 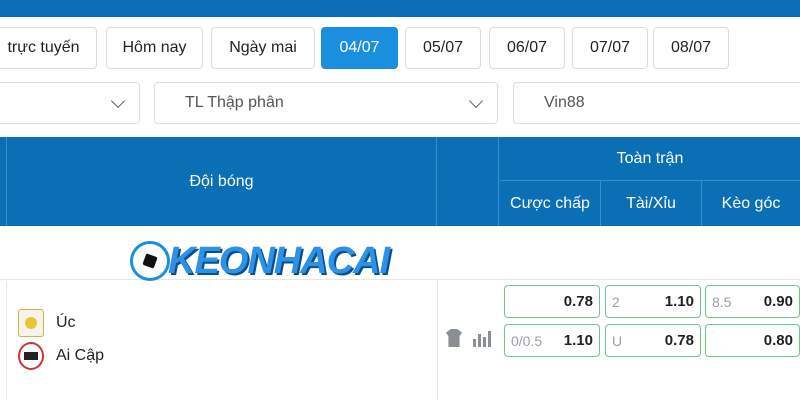 I want to click on tab-date-0607: 06/07, so click(x=527, y=48).